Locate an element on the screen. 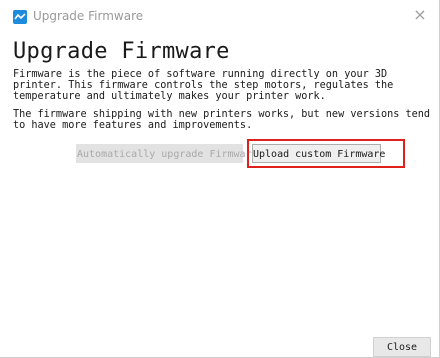  app-logo-icon is located at coordinates (20, 17).